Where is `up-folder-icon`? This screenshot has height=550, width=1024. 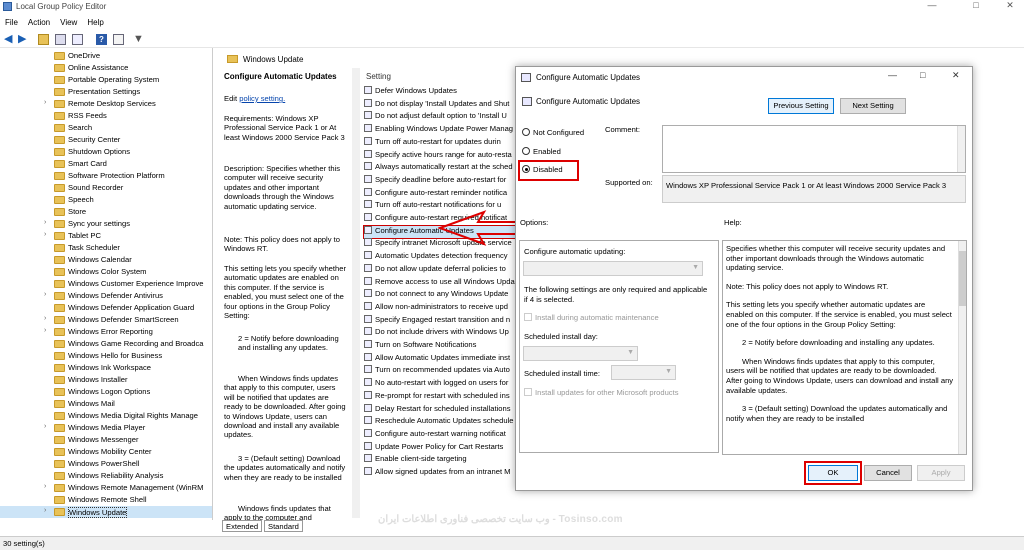
up-folder-icon is located at coordinates (43, 39).